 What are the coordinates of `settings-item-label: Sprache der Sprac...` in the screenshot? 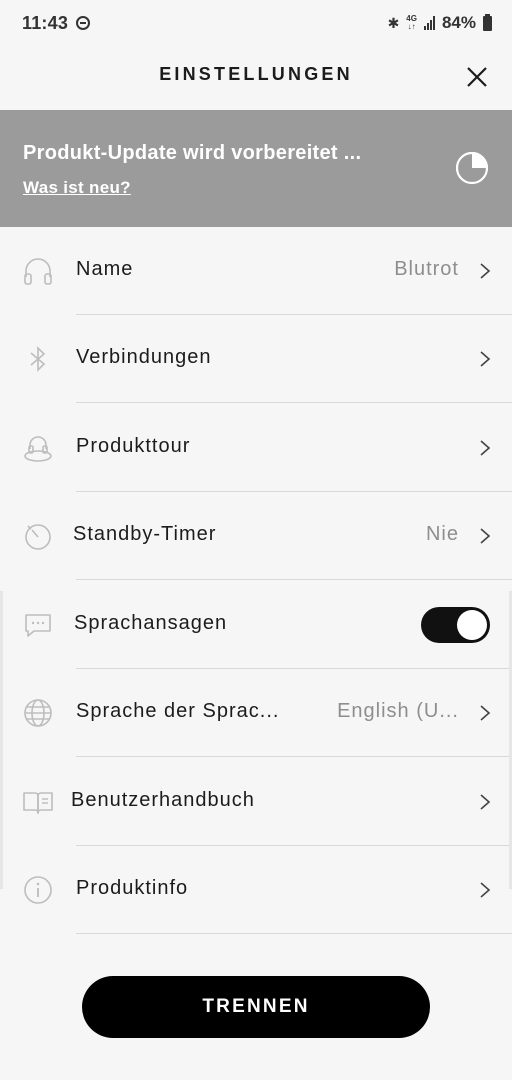 It's located at (178, 711).